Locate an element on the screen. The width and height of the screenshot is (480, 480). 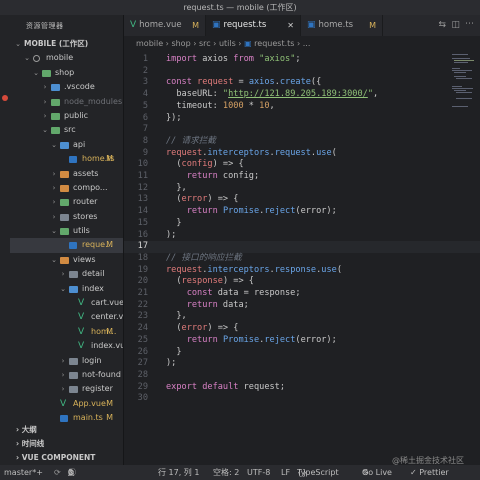
breadcrumb-item: shop is located at coordinates (180, 43).